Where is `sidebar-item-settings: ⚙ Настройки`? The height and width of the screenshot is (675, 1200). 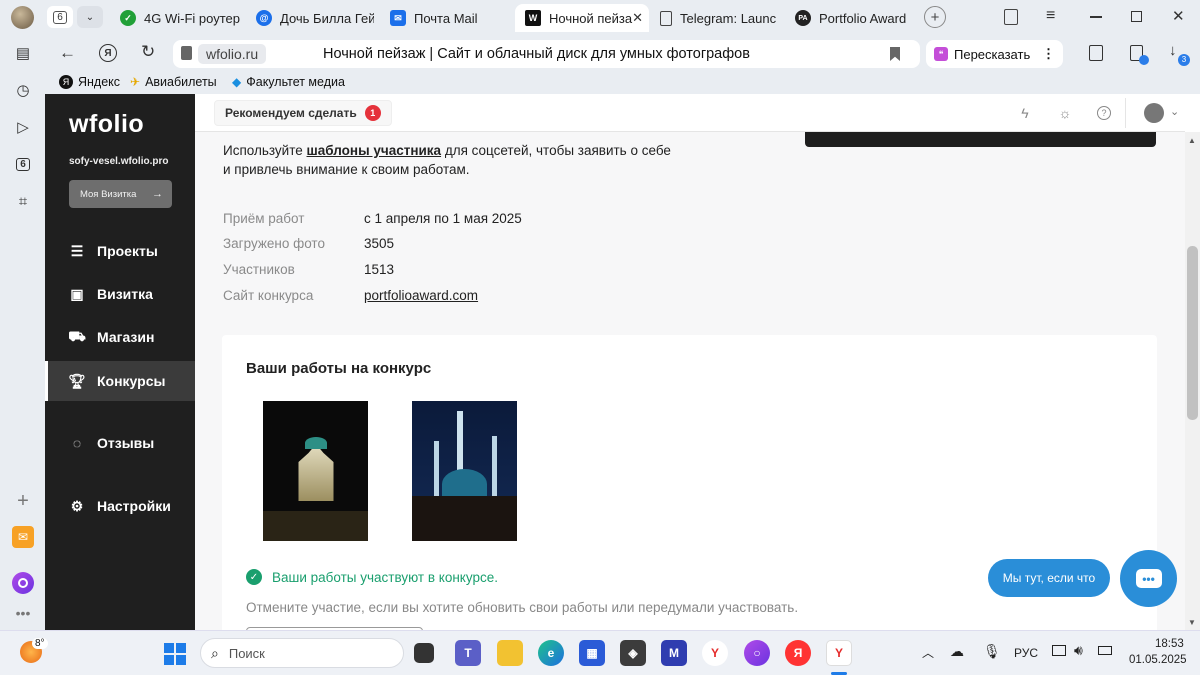
sidebar-item-settings: ⚙ Настройки is located at coordinates (120, 506).